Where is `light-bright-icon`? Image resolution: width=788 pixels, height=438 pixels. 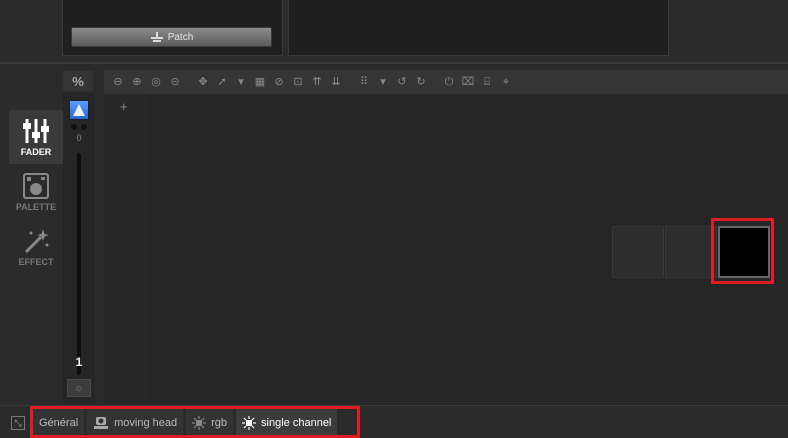
light-bright-icon is located at coordinates (249, 423).